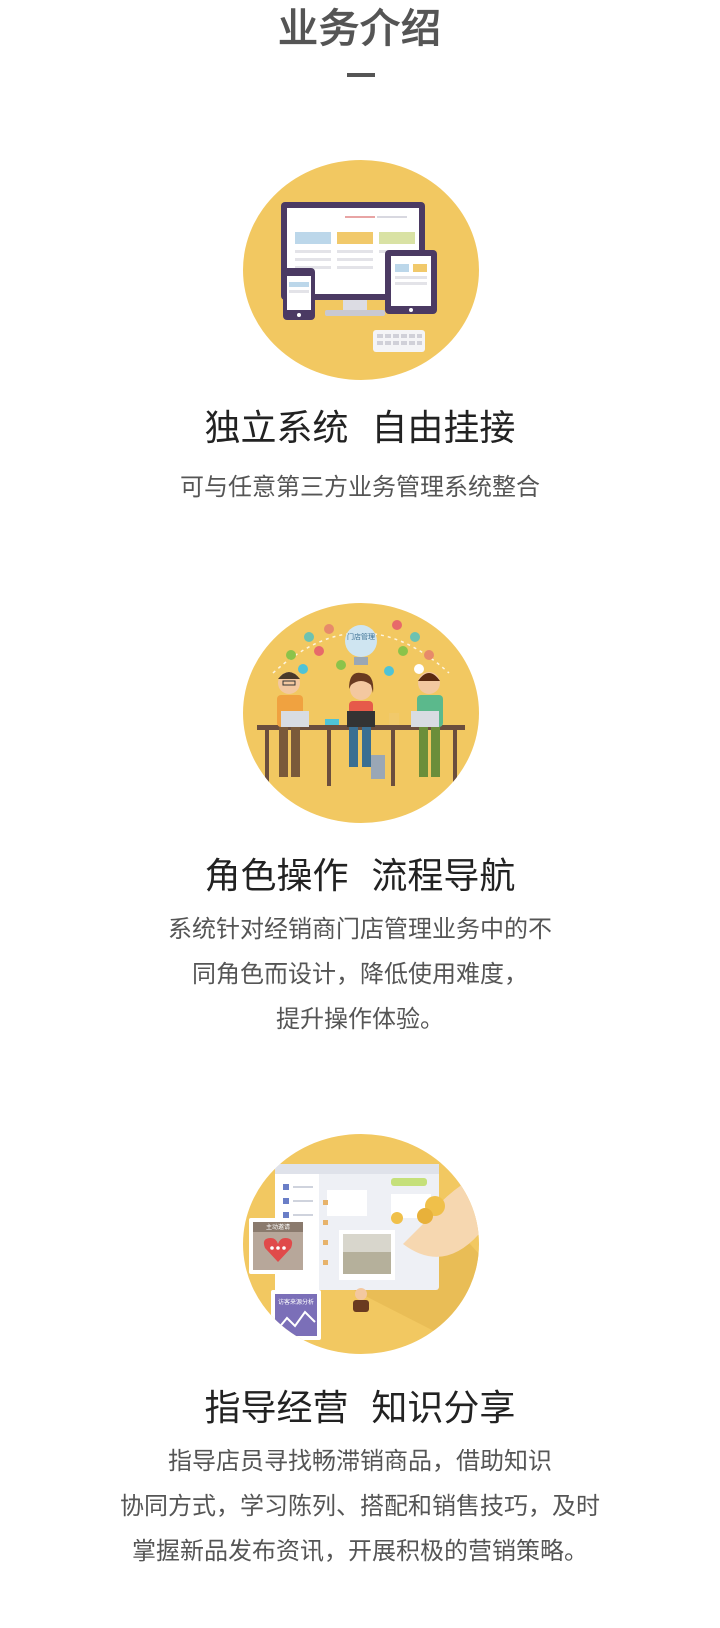 This screenshot has width=720, height=1628. I want to click on card-label-invite: 主动邀请, so click(278, 1227).